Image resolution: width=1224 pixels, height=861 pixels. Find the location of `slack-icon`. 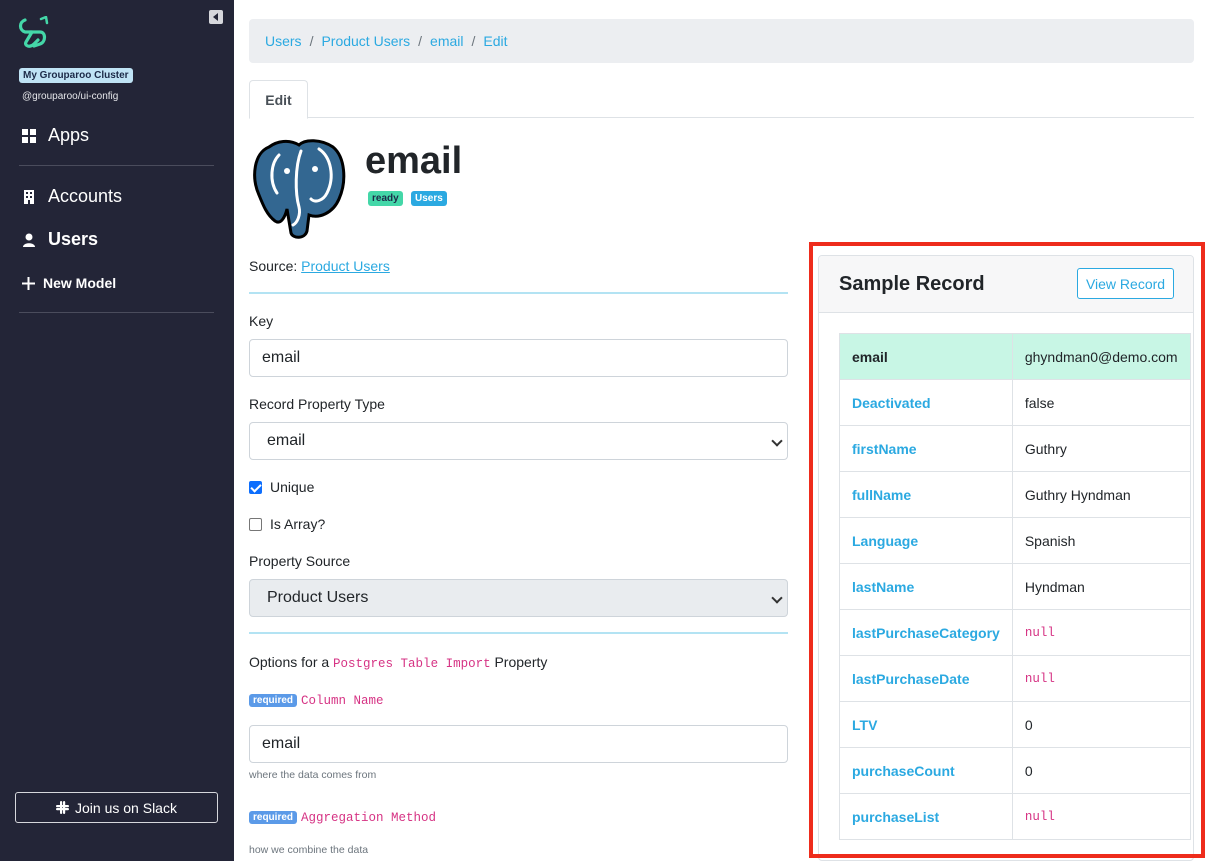

slack-icon is located at coordinates (63, 807).